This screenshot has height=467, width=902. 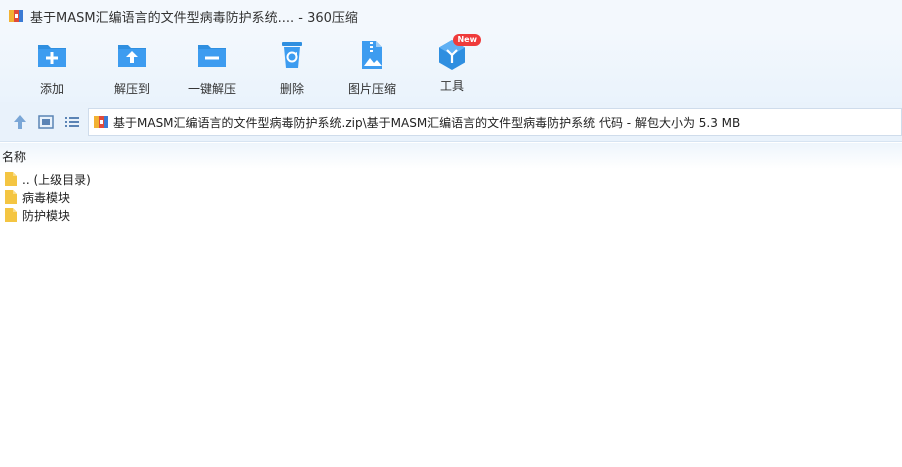 What do you see at coordinates (292, 55) in the screenshot?
I see `recycle-bin-icon` at bounding box center [292, 55].